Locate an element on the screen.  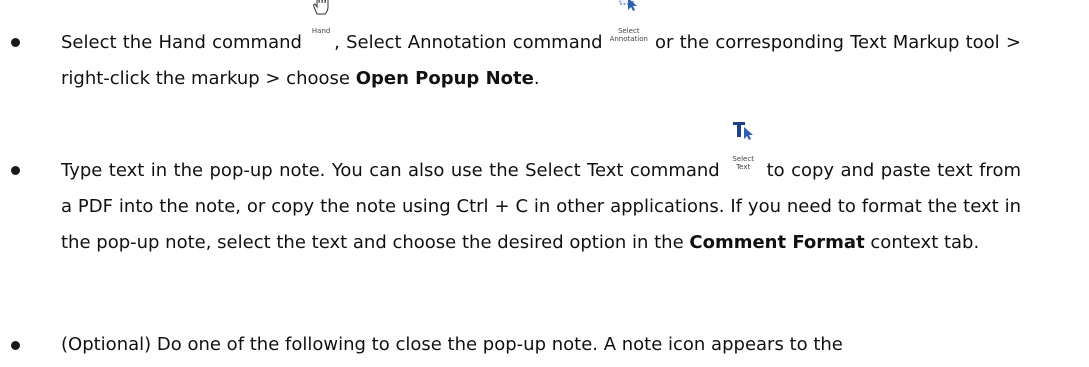
comment-format-label: Comment Format is located at coordinates (777, 242).